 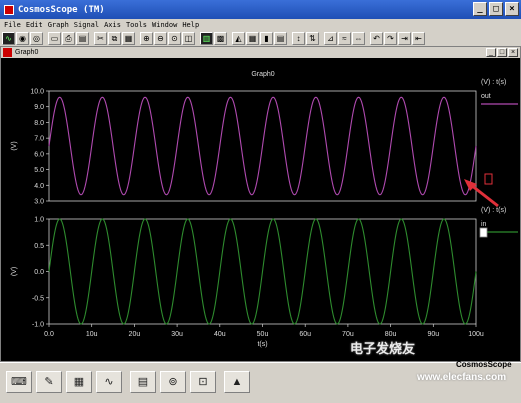 What do you see at coordinates (146, 38) in the screenshot?
I see `zoom-in-icon: ⊕` at bounding box center [146, 38].